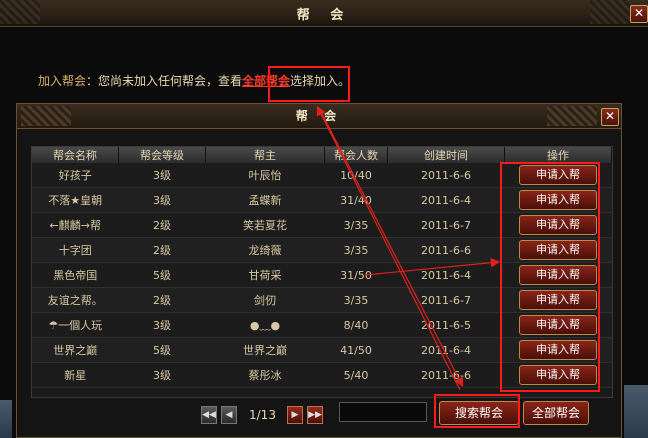 This screenshot has height=438, width=648. I want to click on header-action: 操作, so click(558, 155).